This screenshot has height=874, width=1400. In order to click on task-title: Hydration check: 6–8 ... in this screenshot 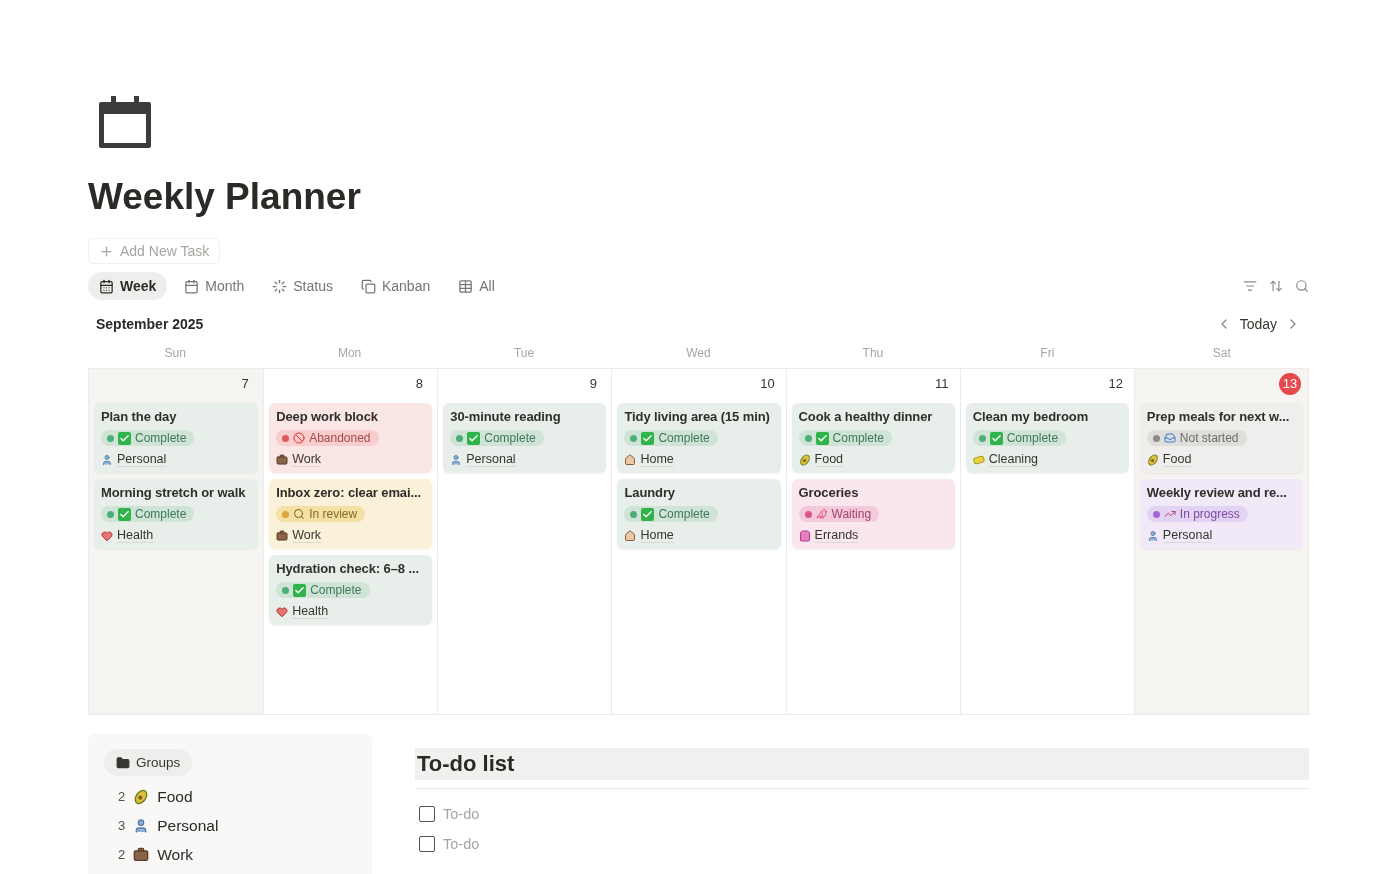, I will do `click(348, 568)`.